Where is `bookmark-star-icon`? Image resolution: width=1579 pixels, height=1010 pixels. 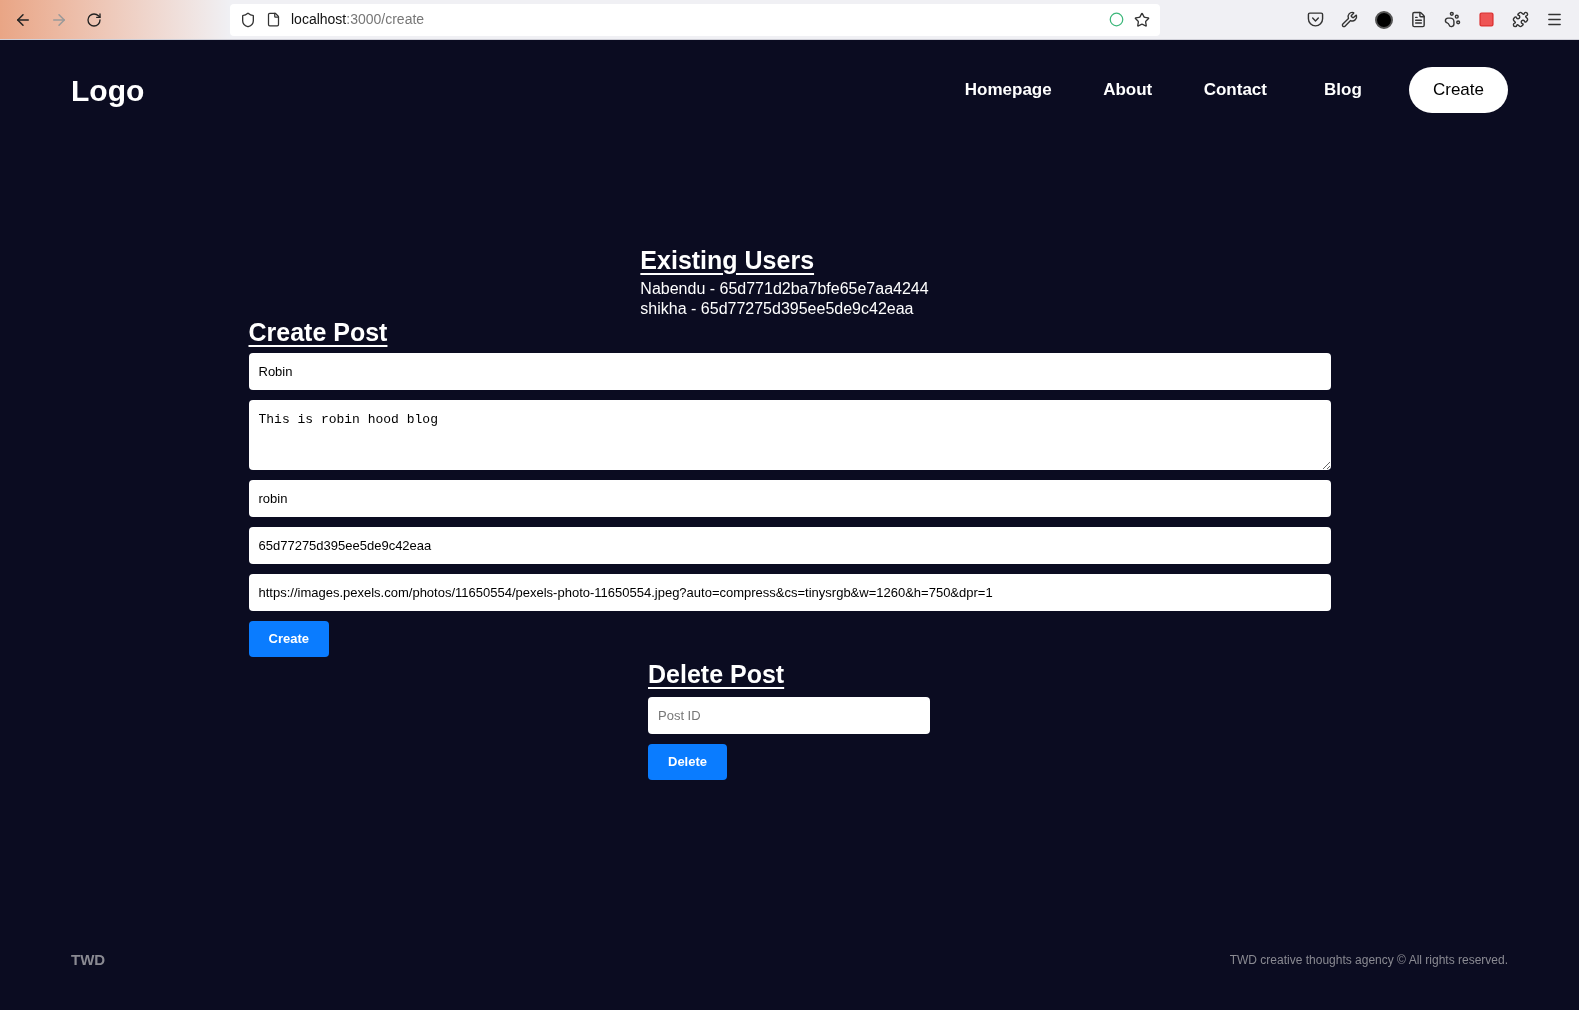 bookmark-star-icon is located at coordinates (1142, 19).